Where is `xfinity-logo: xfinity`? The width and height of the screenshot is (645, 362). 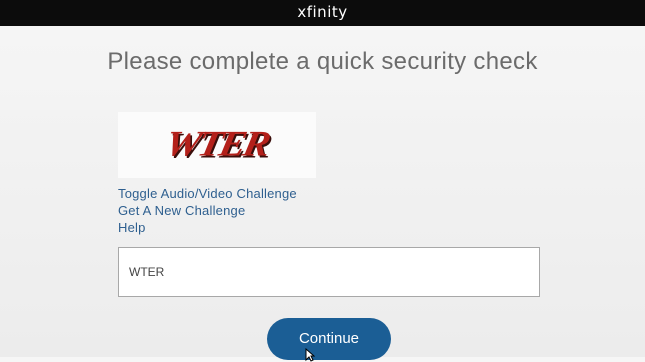
xfinity-logo: xfinity is located at coordinates (322, 12).